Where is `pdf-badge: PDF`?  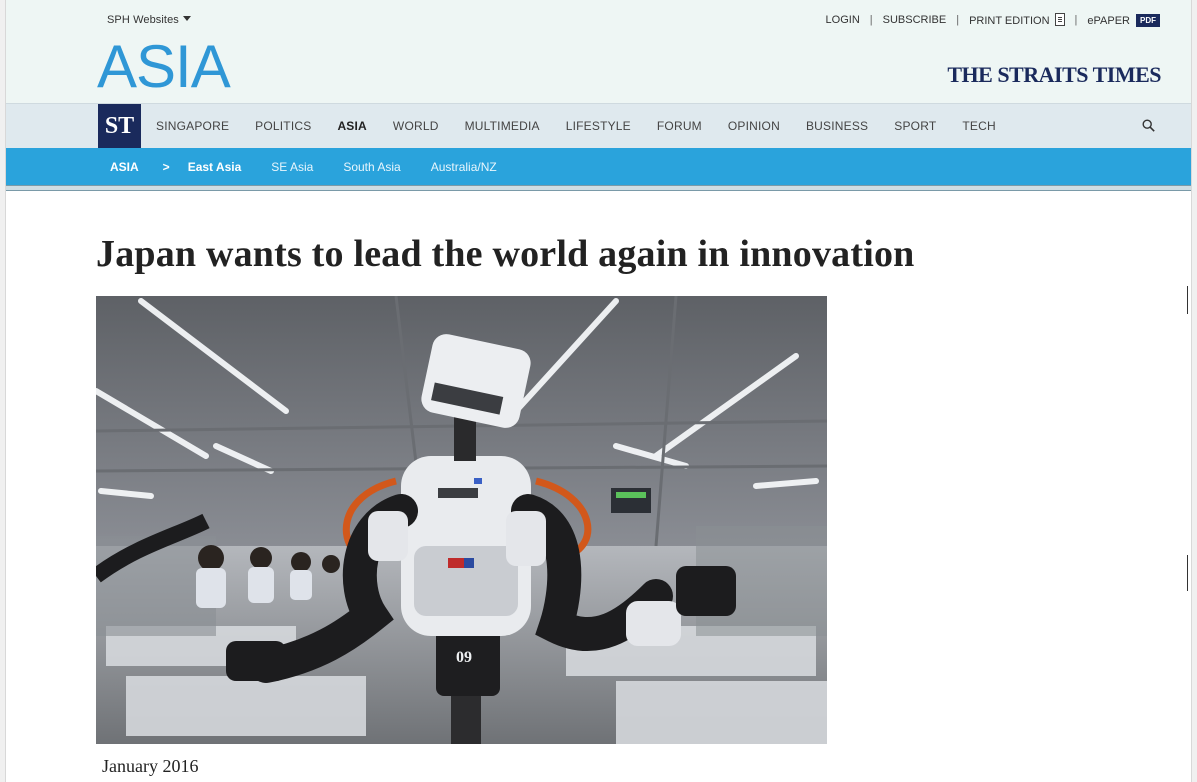
pdf-badge: PDF is located at coordinates (1148, 20).